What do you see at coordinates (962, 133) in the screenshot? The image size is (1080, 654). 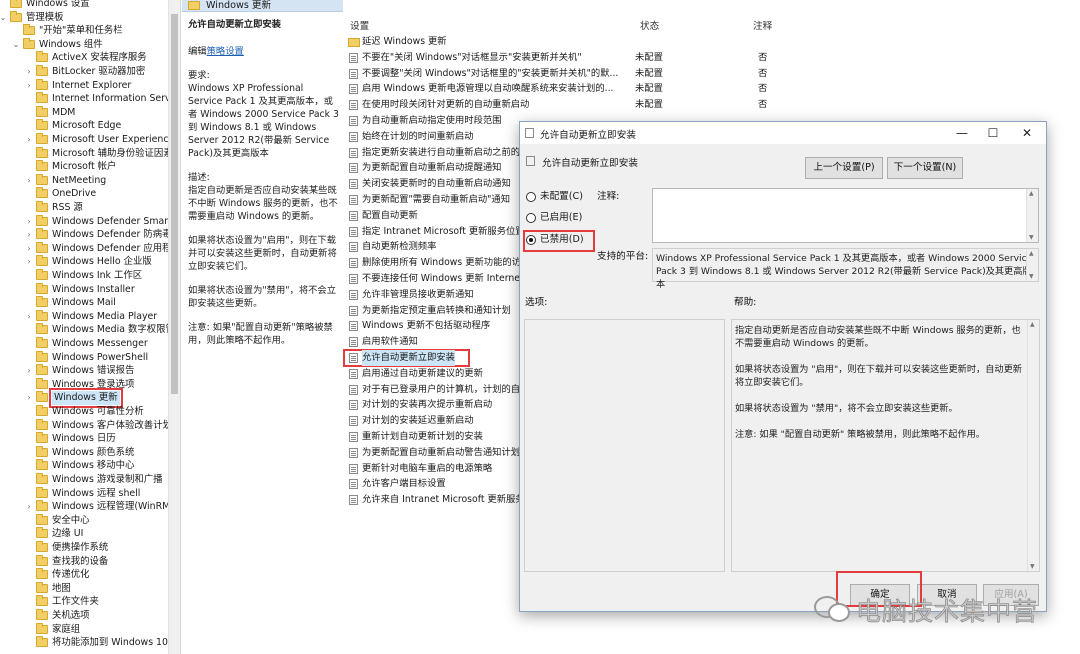 I see `minimize-icon: —` at bounding box center [962, 133].